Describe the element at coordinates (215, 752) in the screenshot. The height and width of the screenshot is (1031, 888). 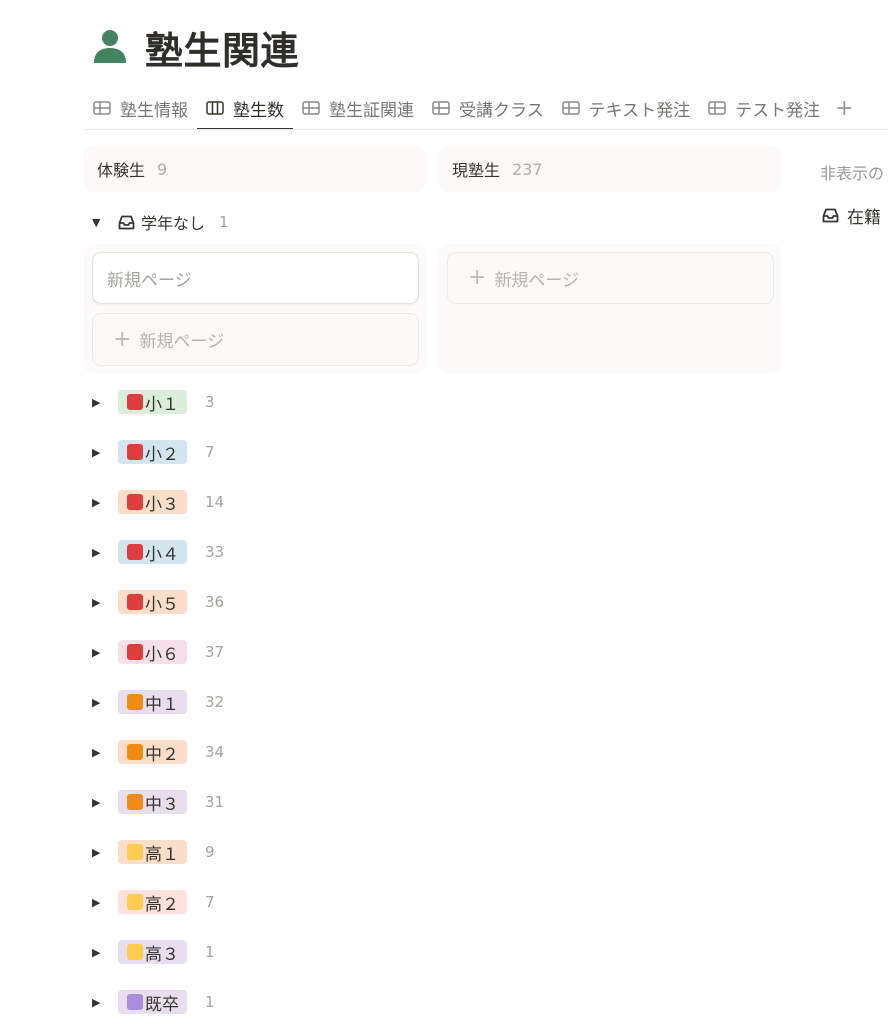
I see `group-count: 34` at that location.